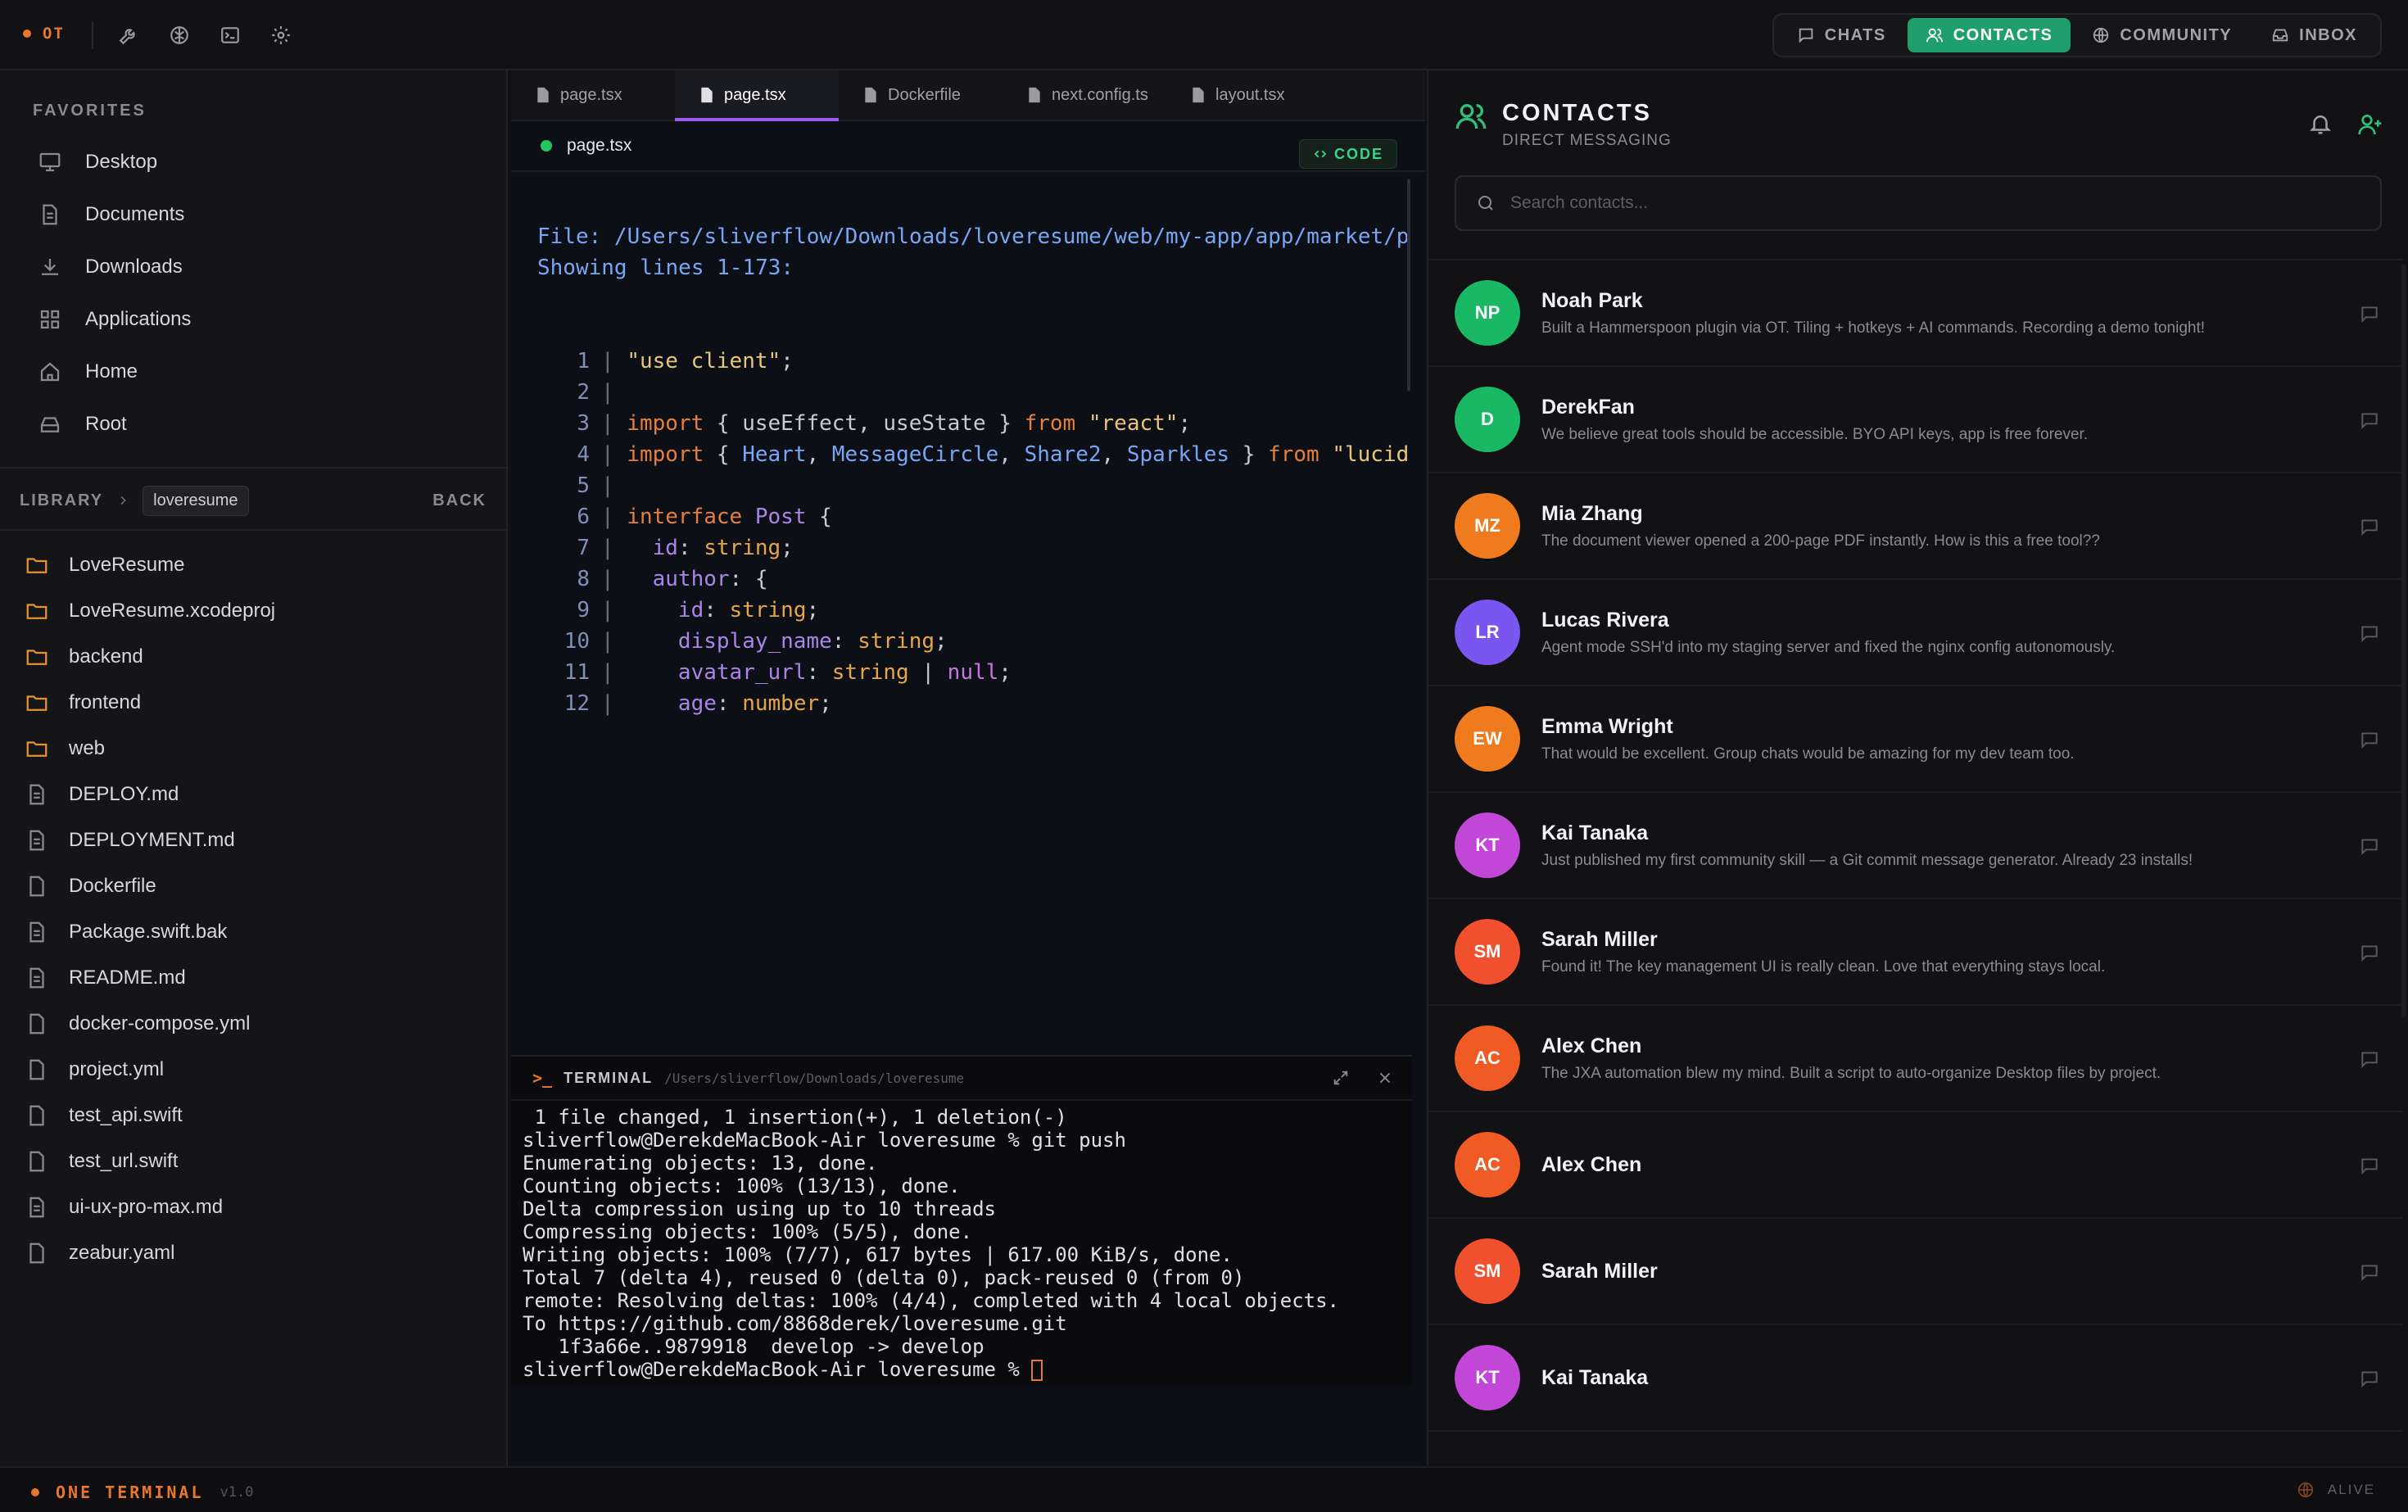 The width and height of the screenshot is (2408, 1512). What do you see at coordinates (258, 1207) in the screenshot?
I see `file-item: ui-ux-pro-max.md` at bounding box center [258, 1207].